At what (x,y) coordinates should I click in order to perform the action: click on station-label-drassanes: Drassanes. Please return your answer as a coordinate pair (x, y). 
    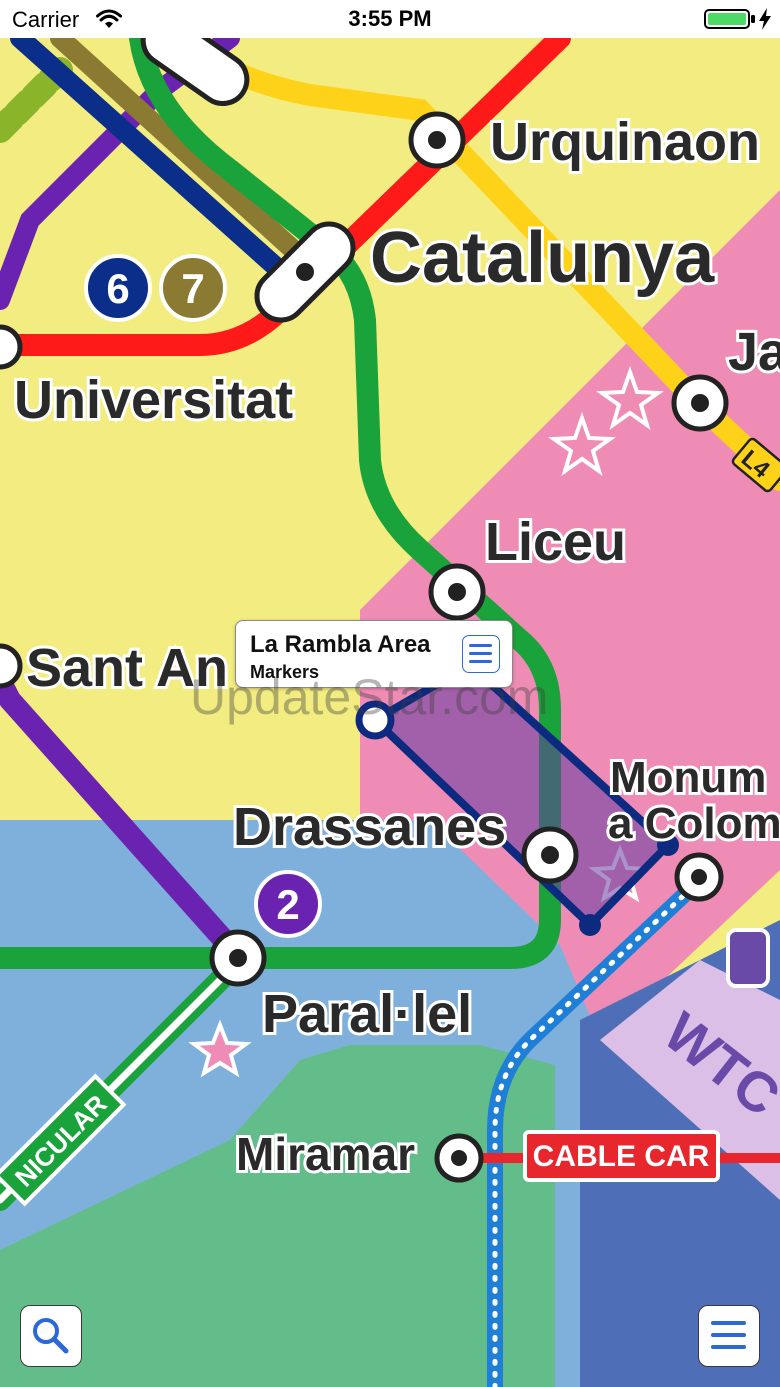
    Looking at the image, I should click on (369, 827).